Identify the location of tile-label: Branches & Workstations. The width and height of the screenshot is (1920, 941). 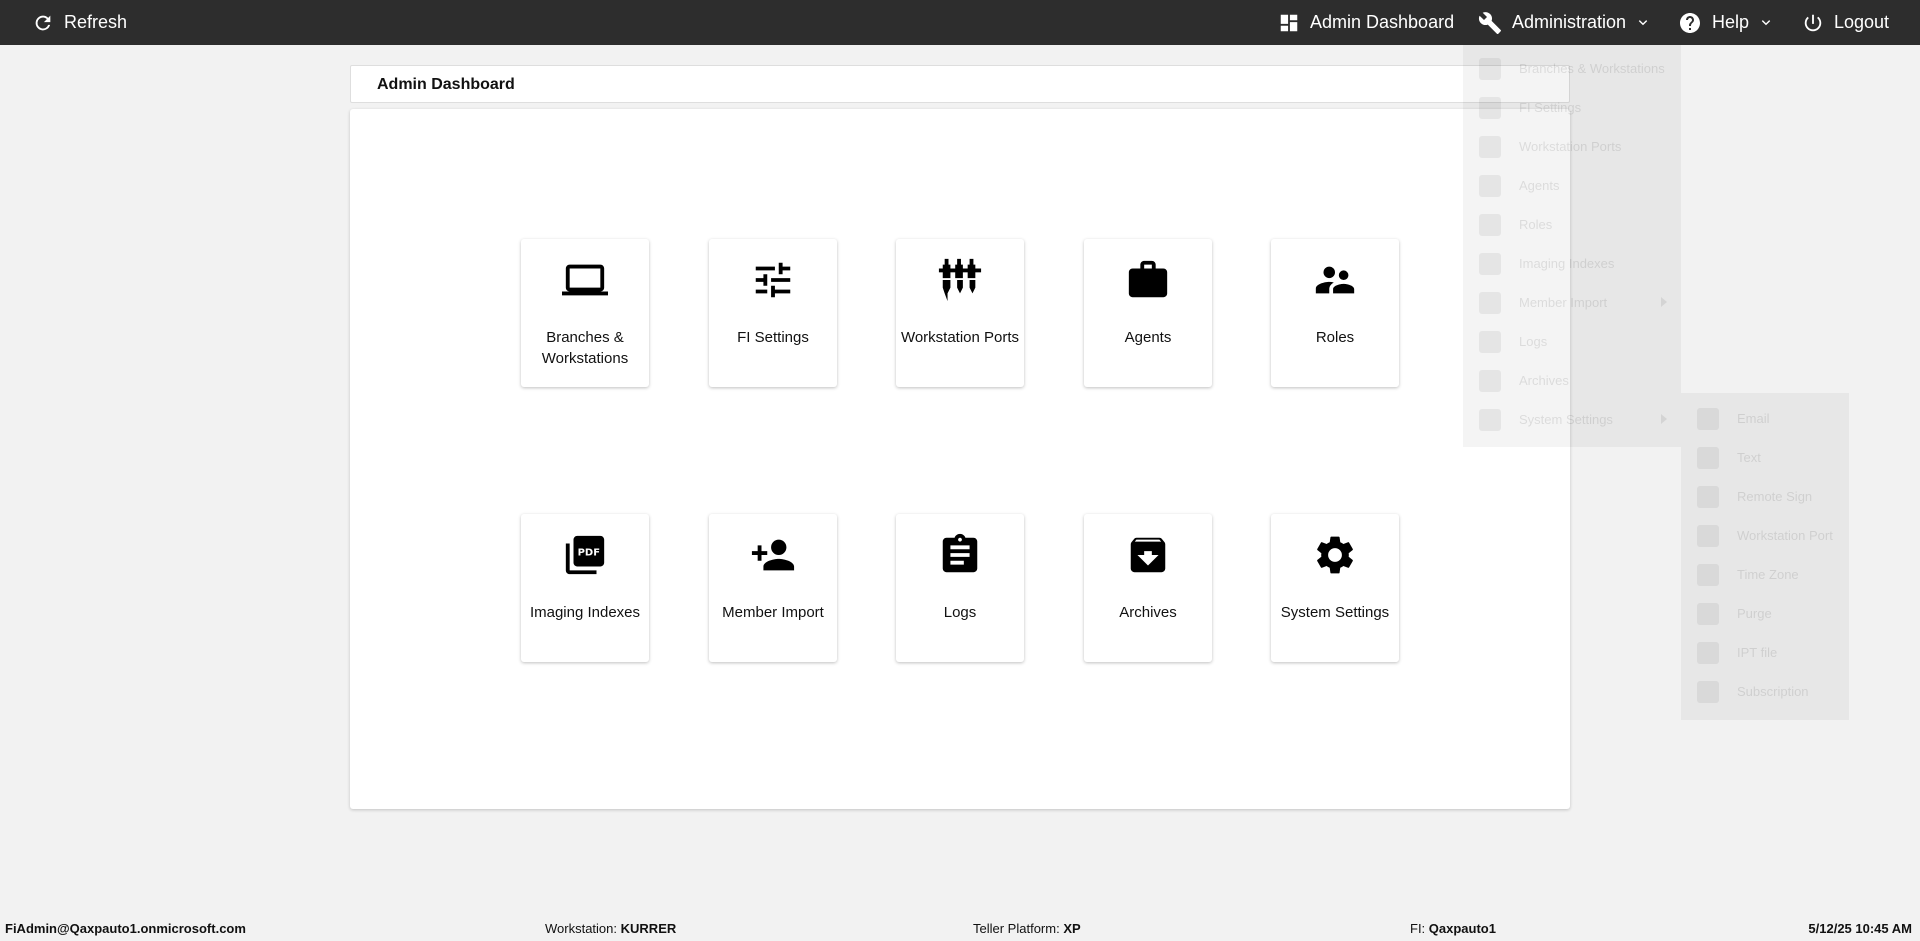
(585, 348).